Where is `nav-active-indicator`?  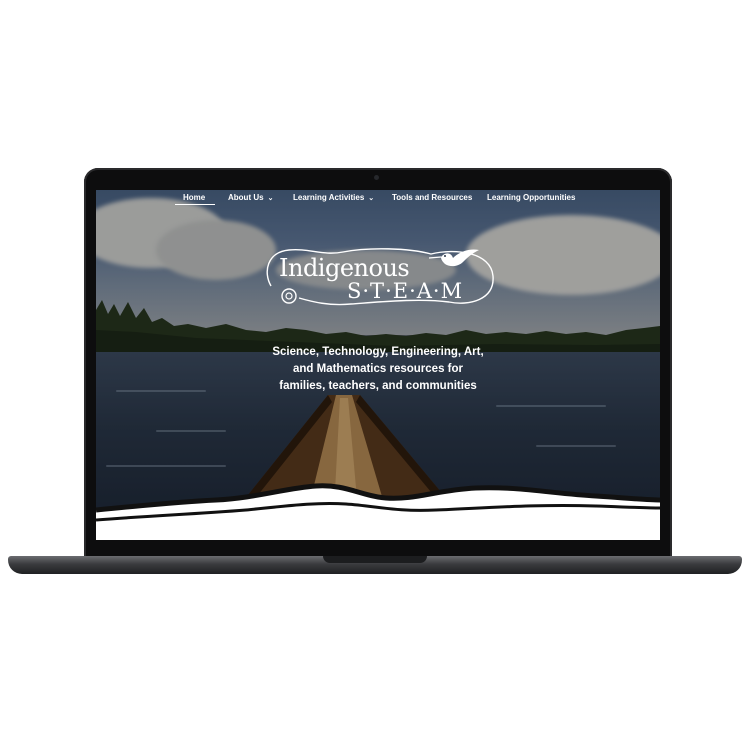 nav-active-indicator is located at coordinates (195, 204).